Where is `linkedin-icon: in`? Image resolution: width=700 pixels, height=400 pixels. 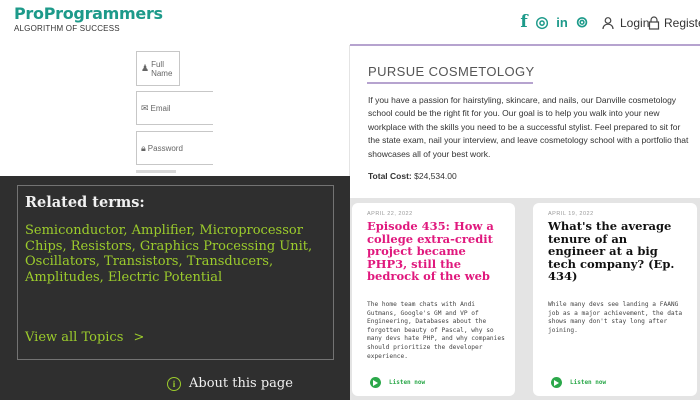 linkedin-icon: in is located at coordinates (562, 22).